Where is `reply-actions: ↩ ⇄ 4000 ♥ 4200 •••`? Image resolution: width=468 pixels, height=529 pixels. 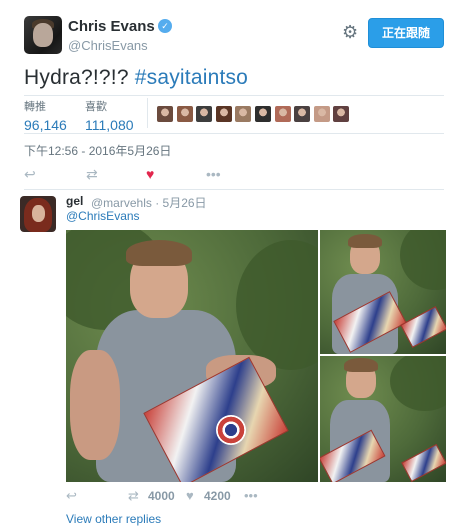 reply-actions: ↩ ⇄ 4000 ♥ 4200 ••• is located at coordinates (216, 497).